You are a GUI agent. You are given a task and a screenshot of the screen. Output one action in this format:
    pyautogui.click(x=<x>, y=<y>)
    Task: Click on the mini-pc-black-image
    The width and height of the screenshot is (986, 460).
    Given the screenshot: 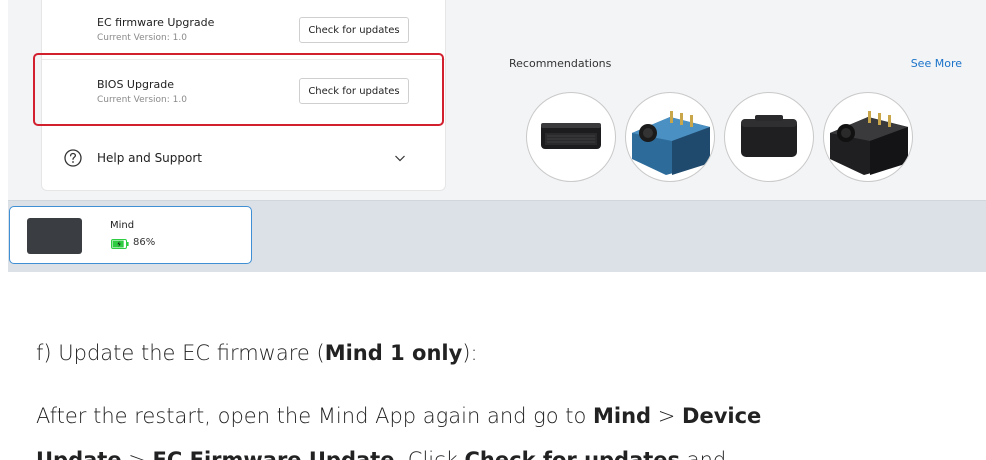 What is the action you would take?
    pyautogui.click(x=571, y=136)
    